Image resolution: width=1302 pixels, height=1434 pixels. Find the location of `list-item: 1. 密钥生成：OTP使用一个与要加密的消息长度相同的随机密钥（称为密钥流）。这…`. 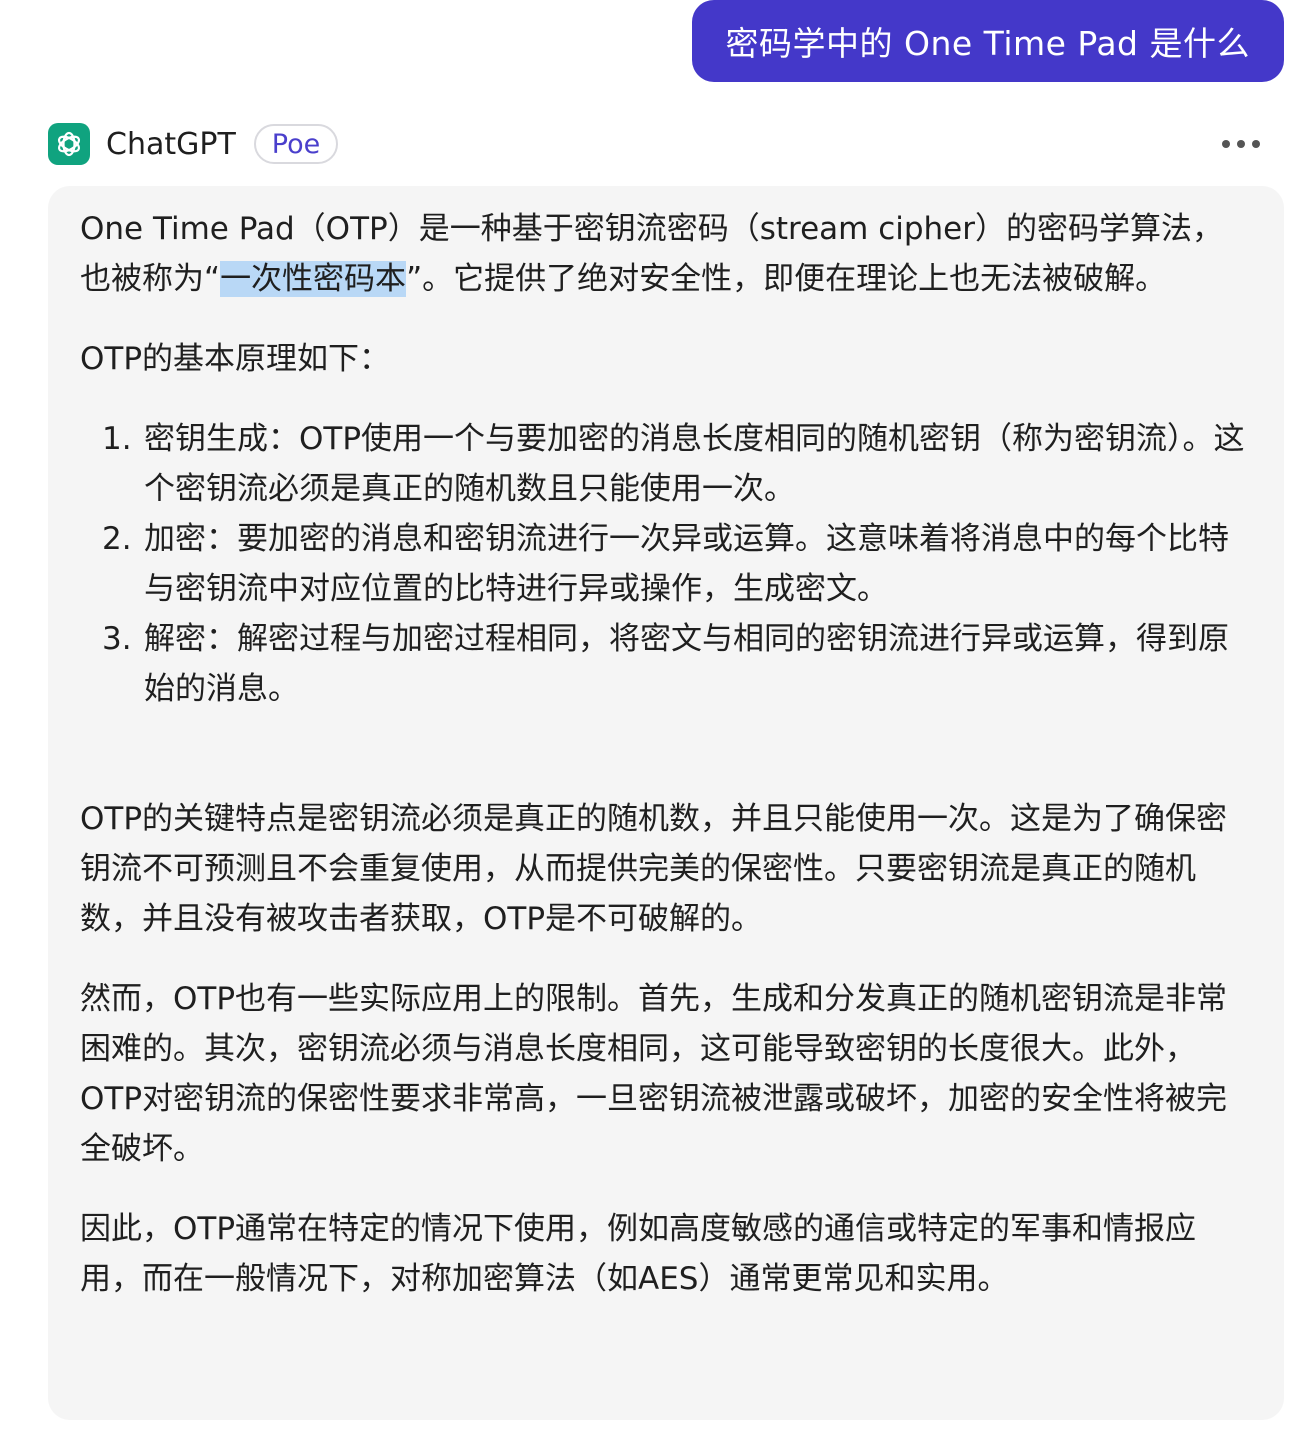

list-item: 1. 密钥生成：OTP使用一个与要加密的消息长度相同的随机密钥（称为密钥流）。这… is located at coordinates (677, 464).